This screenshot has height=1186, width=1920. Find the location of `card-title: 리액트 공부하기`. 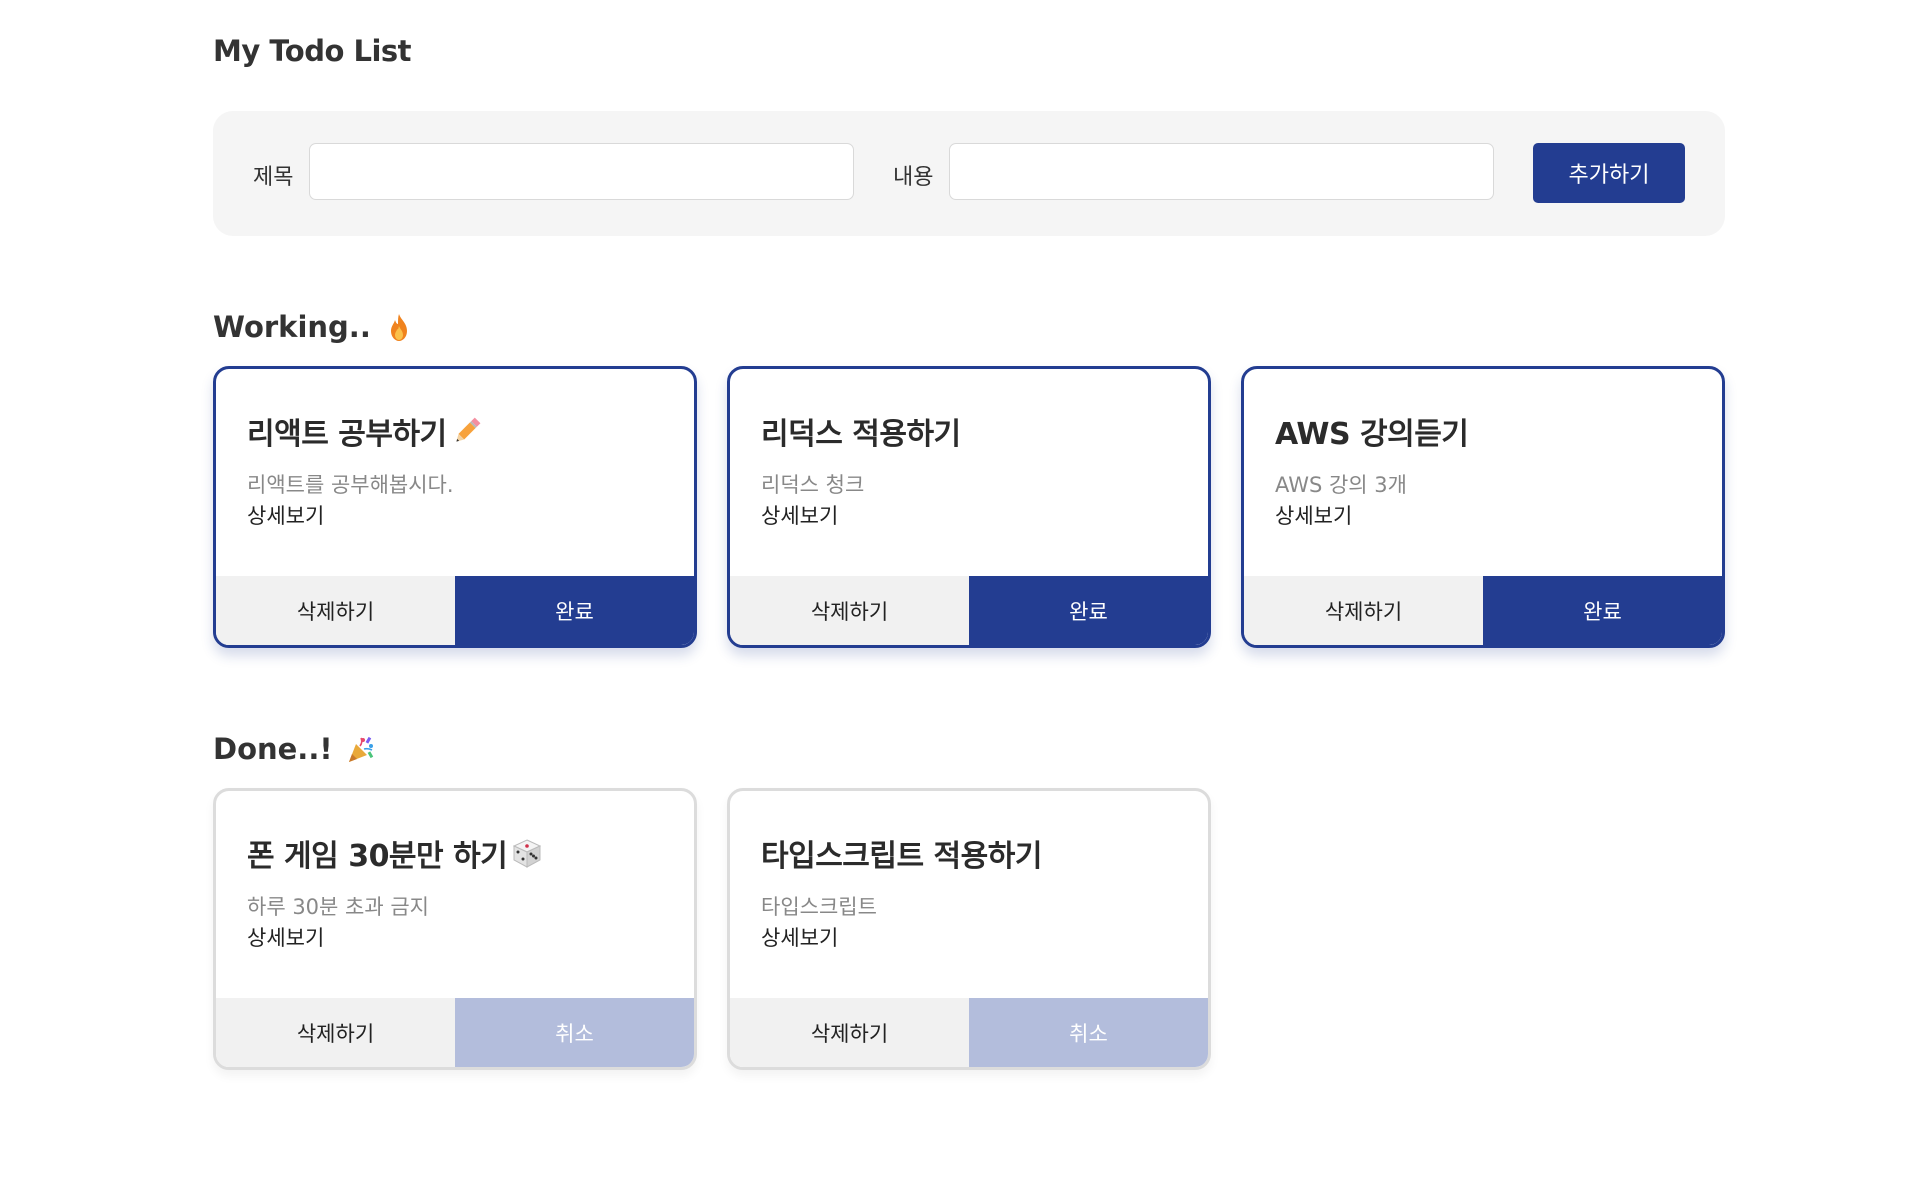

card-title: 리액트 공부하기 is located at coordinates (365, 431).